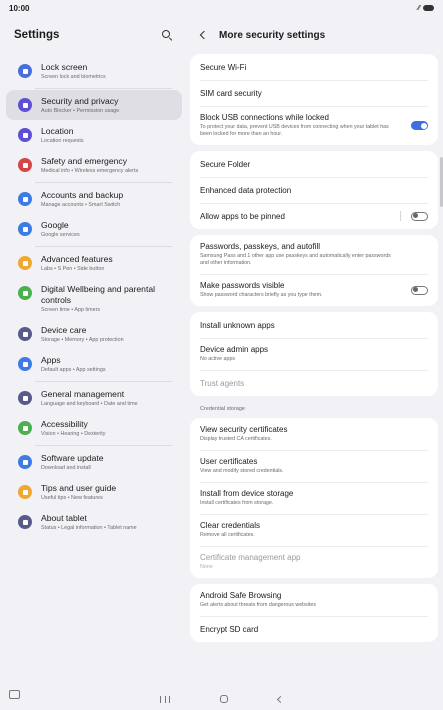 Image resolution: width=443 pixels, height=710 pixels. Describe the element at coordinates (79, 488) in the screenshot. I see `sidebar-item-label: Tips and user guide` at that location.